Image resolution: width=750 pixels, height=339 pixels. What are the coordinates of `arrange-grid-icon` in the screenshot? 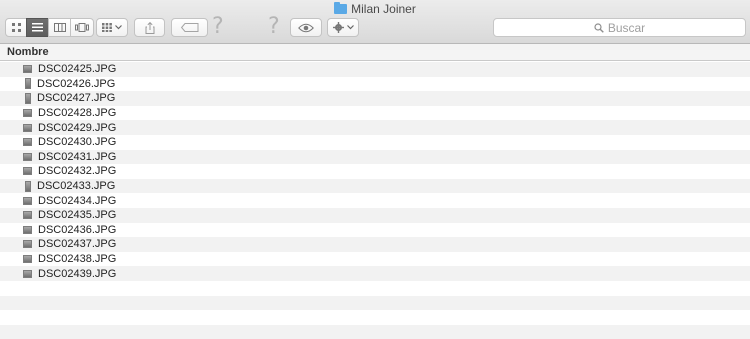 It's located at (107, 27).